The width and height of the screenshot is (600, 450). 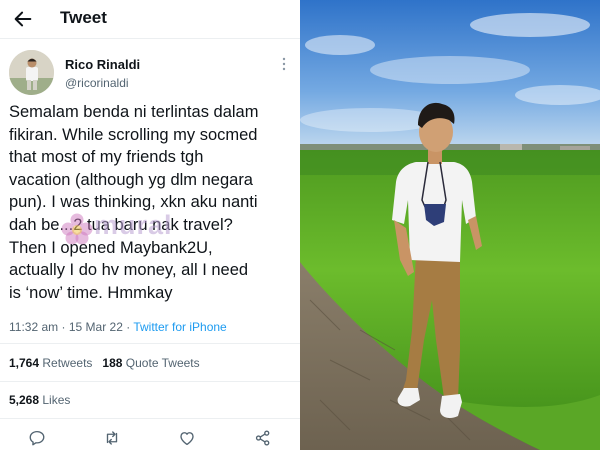 What do you see at coordinates (150, 19) in the screenshot?
I see `tweet-header: Tweet` at bounding box center [150, 19].